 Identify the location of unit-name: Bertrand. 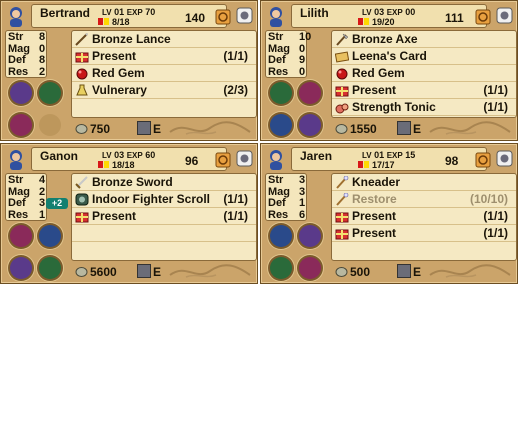
(65, 13).